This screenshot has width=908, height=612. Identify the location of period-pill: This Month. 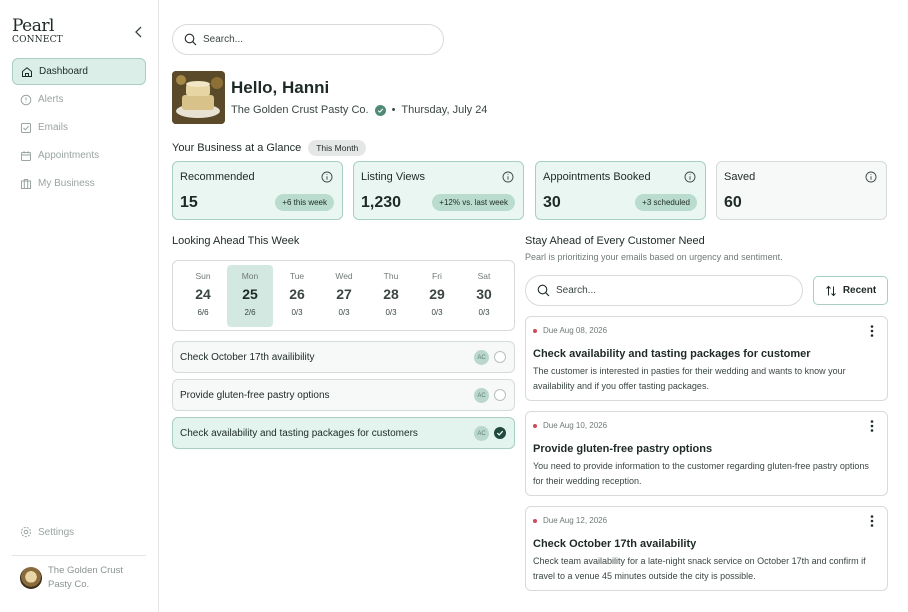
(337, 148).